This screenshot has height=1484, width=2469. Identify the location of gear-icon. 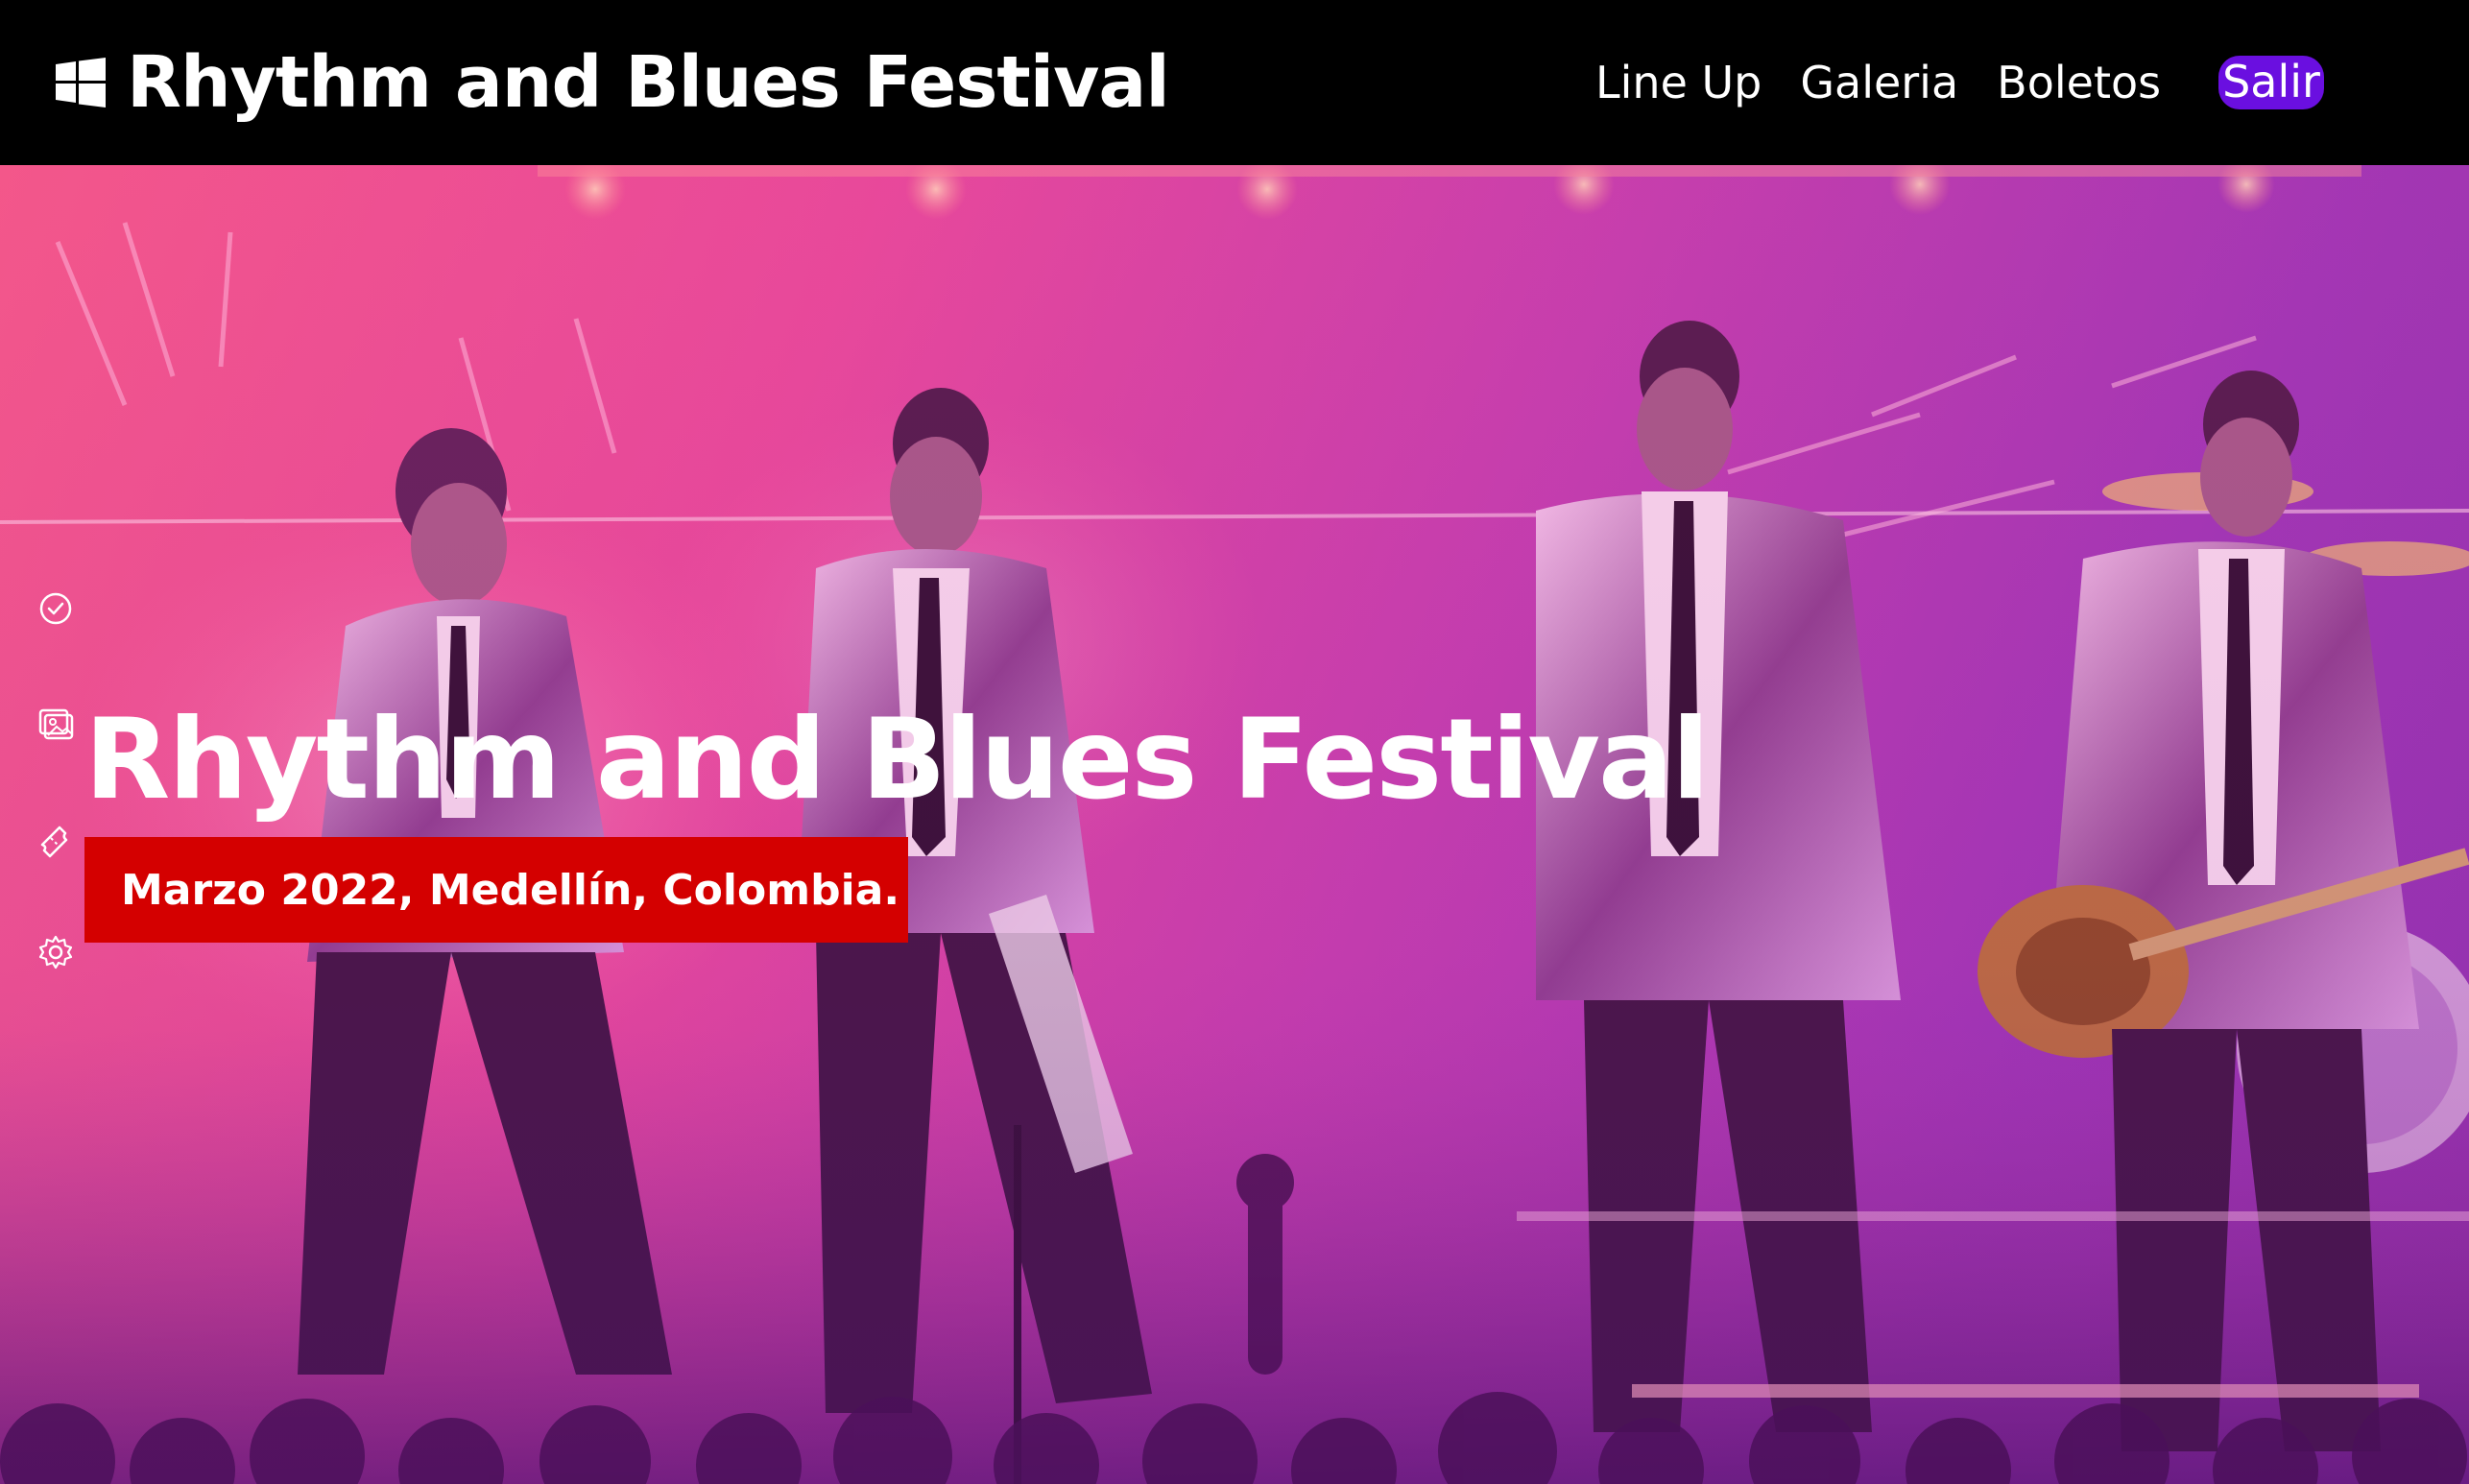
(55, 952).